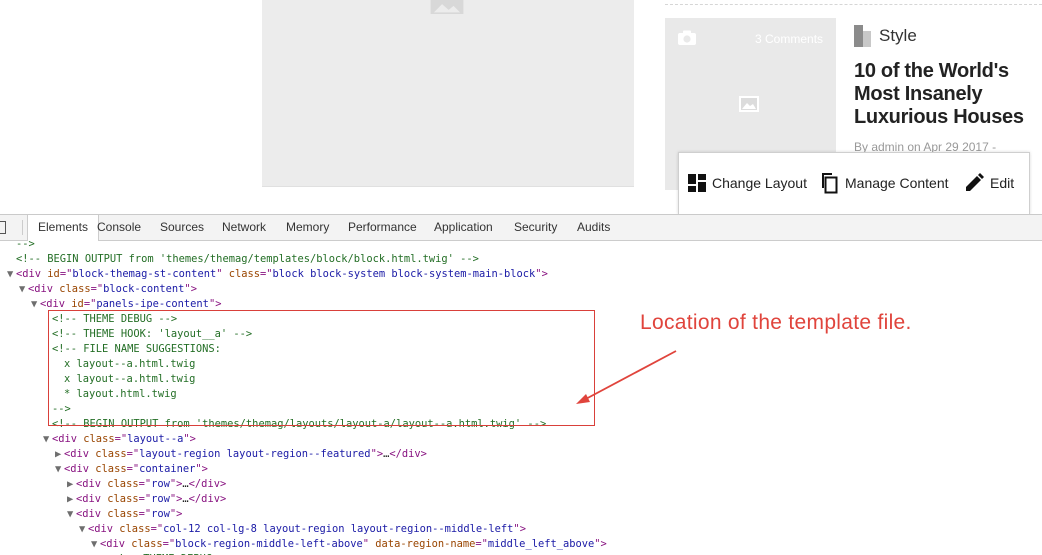 Image resolution: width=1042 pixels, height=555 pixels. Describe the element at coordinates (687, 37) in the screenshot. I see `camera-icon` at that location.